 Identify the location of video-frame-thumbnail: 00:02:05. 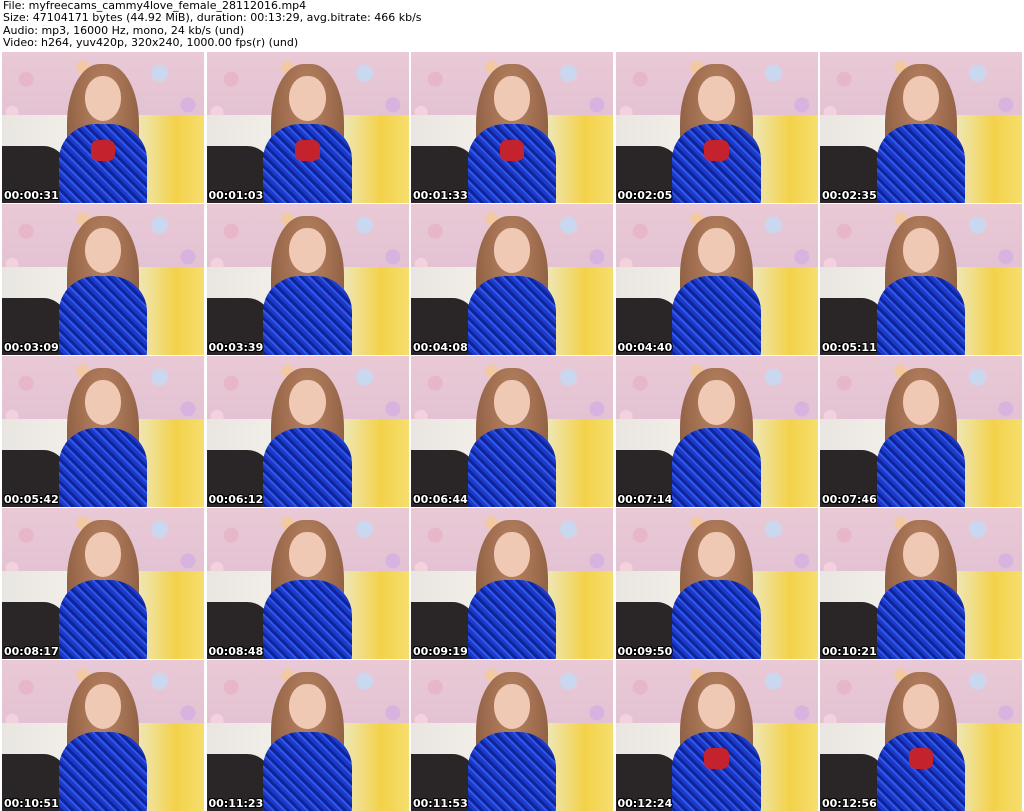
(716, 127).